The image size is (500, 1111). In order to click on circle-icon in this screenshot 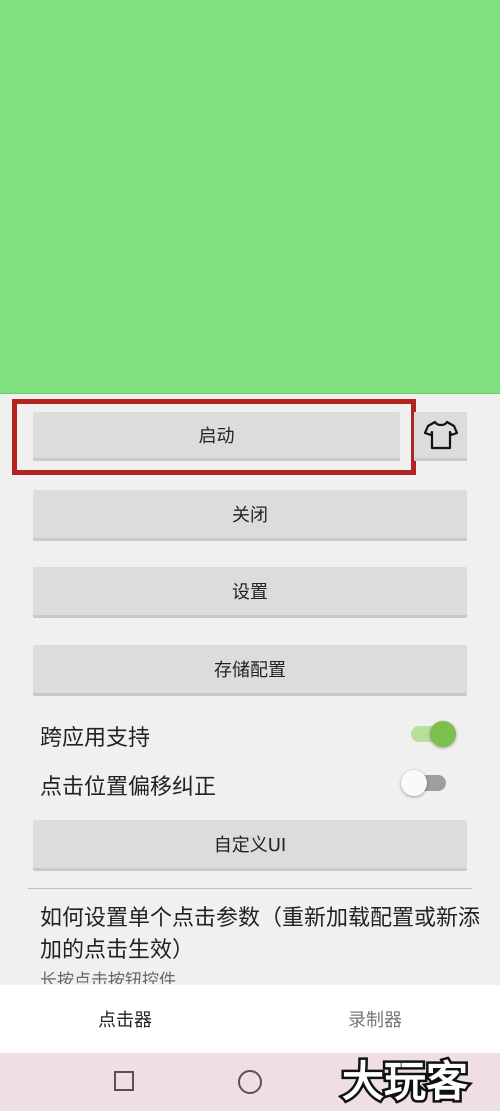, I will do `click(250, 1082)`.